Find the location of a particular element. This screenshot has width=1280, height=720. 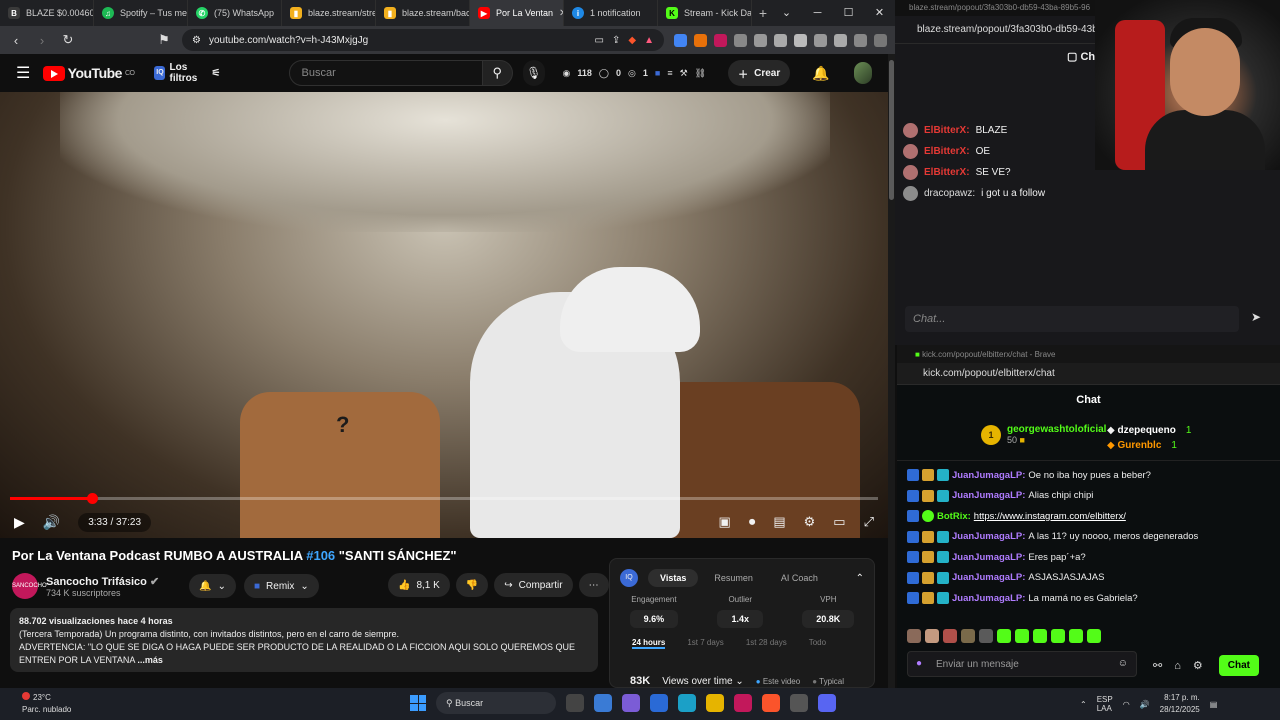

play-icon: ▶ is located at coordinates (19, 522).